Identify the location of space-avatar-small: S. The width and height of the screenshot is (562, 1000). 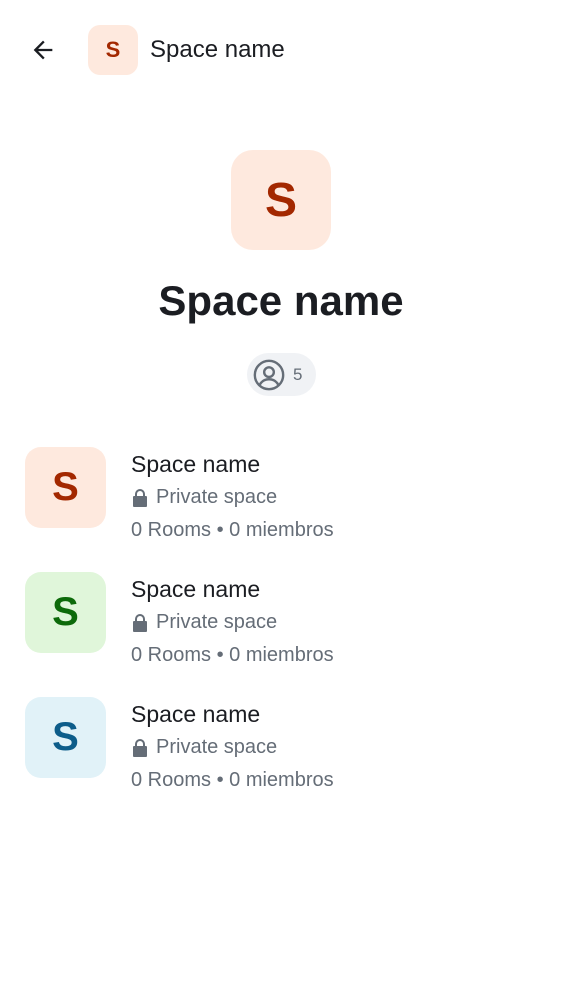
(113, 50).